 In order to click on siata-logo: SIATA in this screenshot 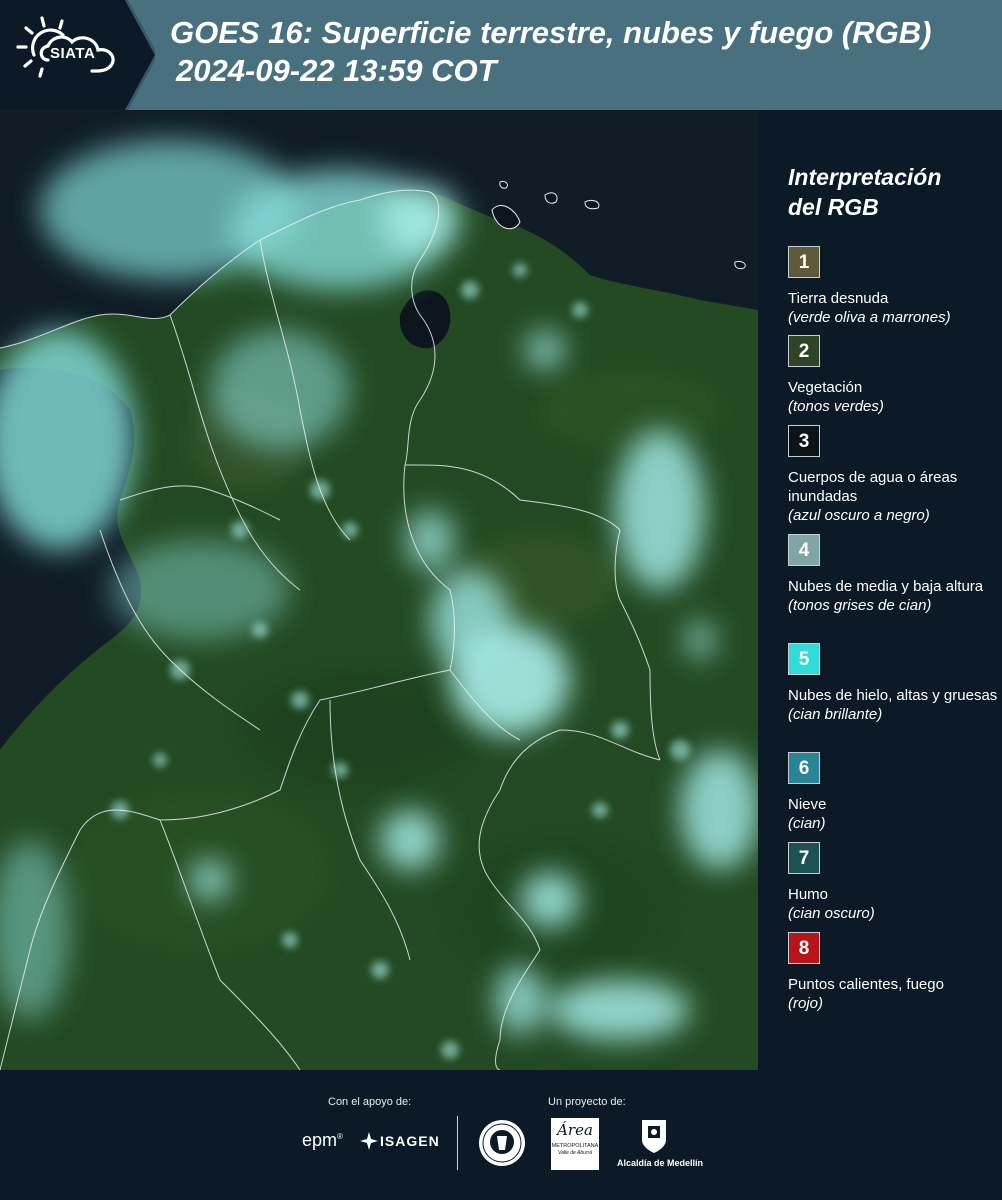, I will do `click(77, 55)`.